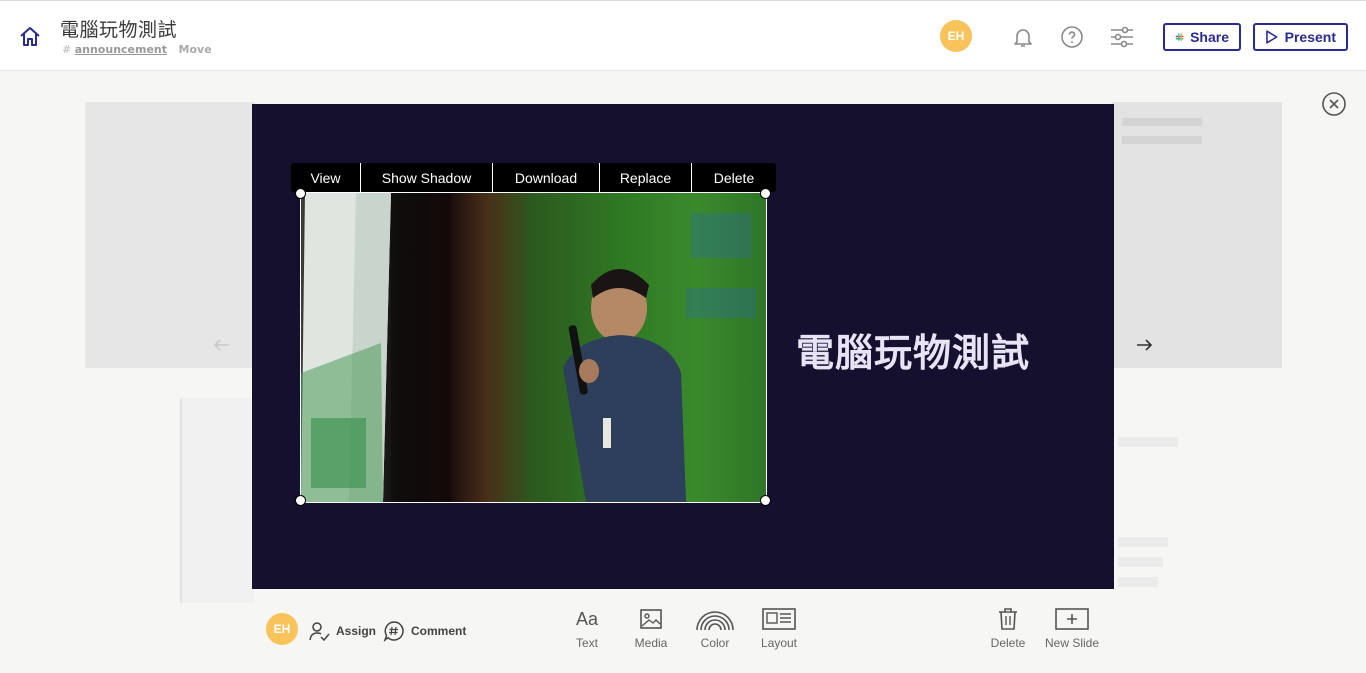 Image resolution: width=1366 pixels, height=673 pixels. Describe the element at coordinates (715, 621) in the screenshot. I see `color-rainbow-icon` at that location.